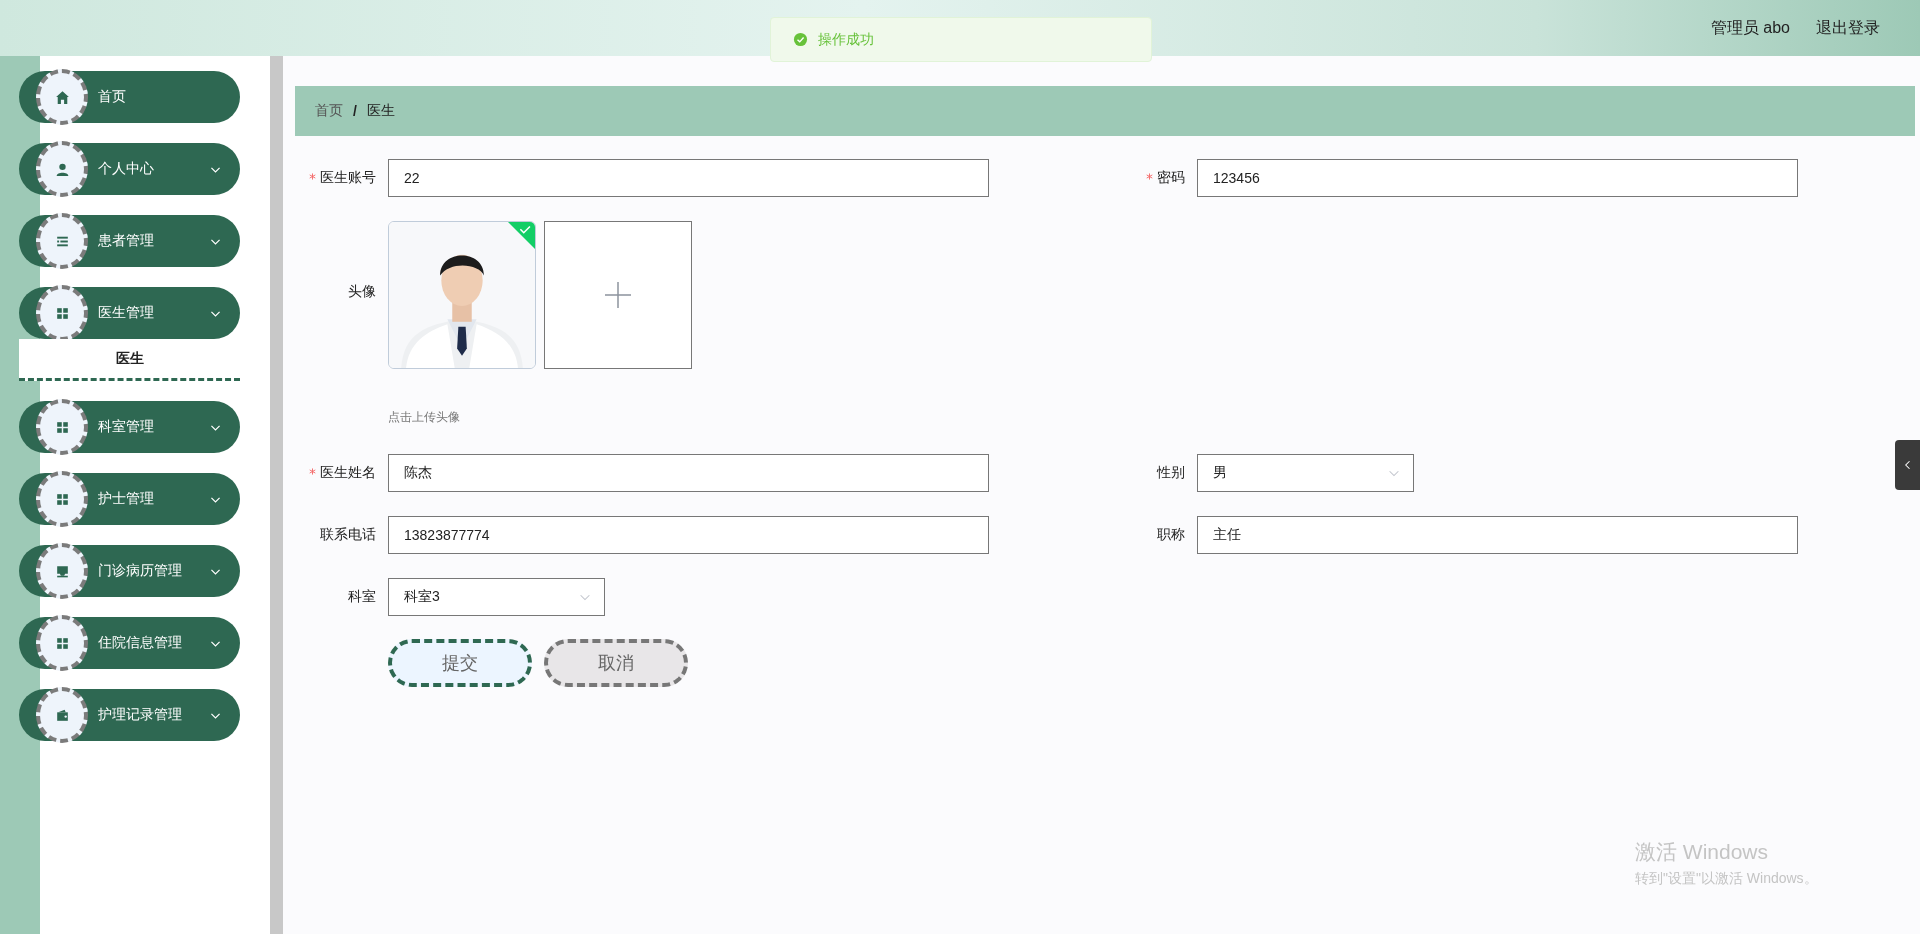 This screenshot has width=1920, height=934. I want to click on input-field: 123456, so click(1497, 178).